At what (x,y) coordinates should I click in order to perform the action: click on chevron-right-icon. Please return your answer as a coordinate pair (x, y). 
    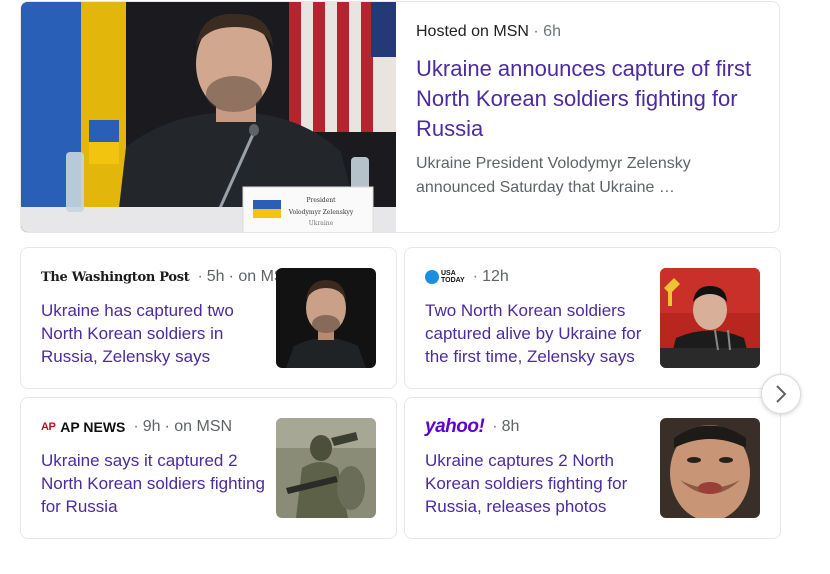
    Looking at the image, I should click on (781, 394).